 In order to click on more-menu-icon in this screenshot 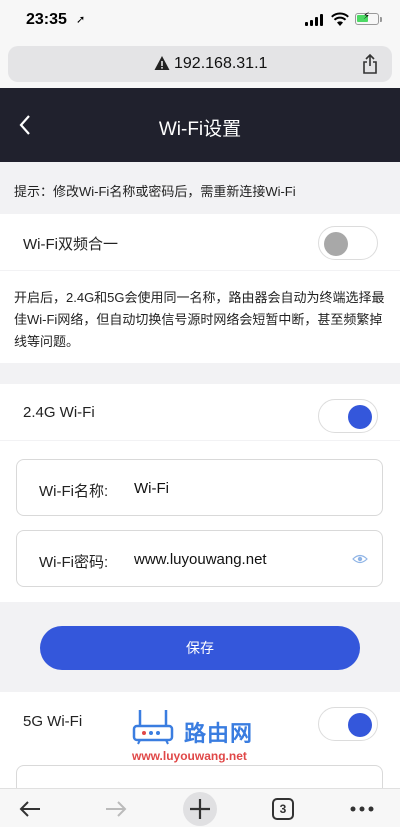, I will do `click(362, 809)`.